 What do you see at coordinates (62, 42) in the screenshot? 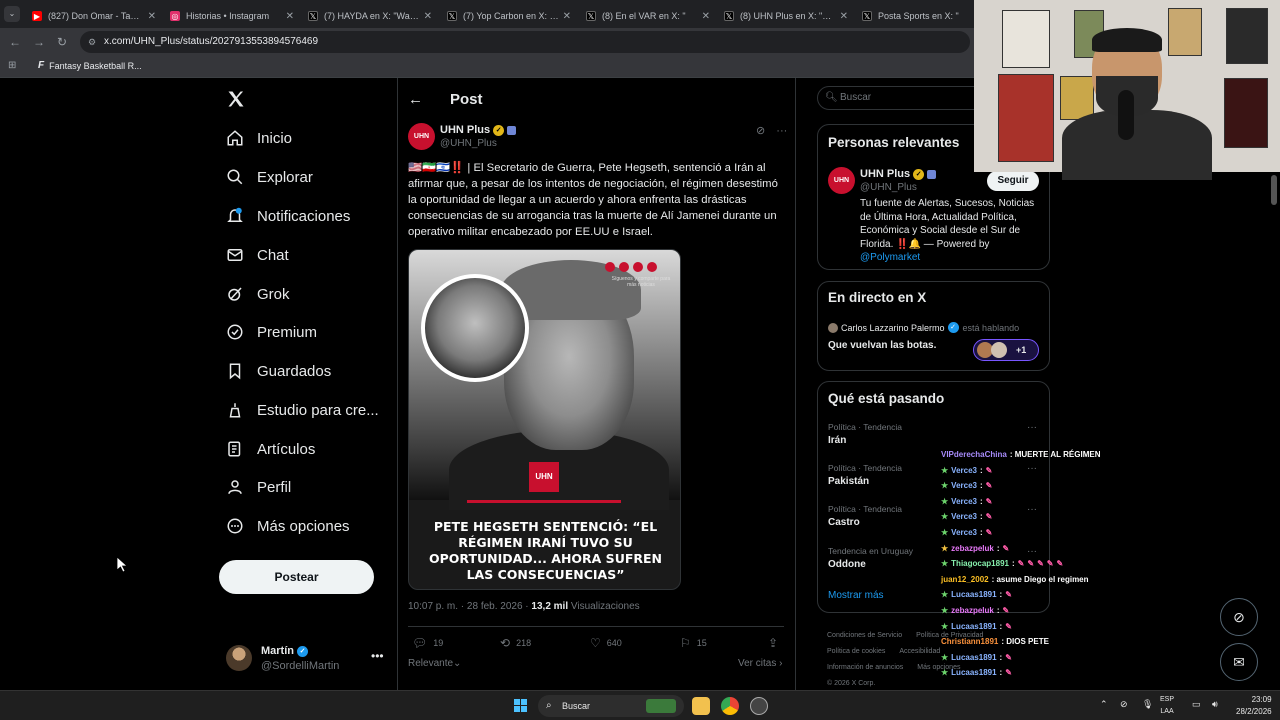
I see `reload-icon: ↻` at bounding box center [62, 42].